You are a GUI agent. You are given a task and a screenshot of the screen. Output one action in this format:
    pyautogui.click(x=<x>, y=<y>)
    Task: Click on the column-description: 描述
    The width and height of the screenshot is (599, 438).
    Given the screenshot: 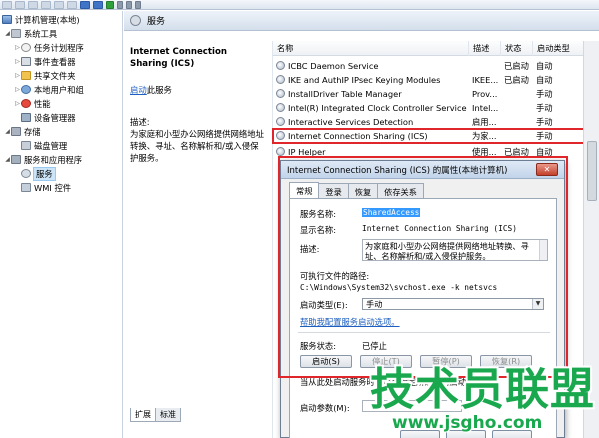 What is the action you would take?
    pyautogui.click(x=485, y=48)
    